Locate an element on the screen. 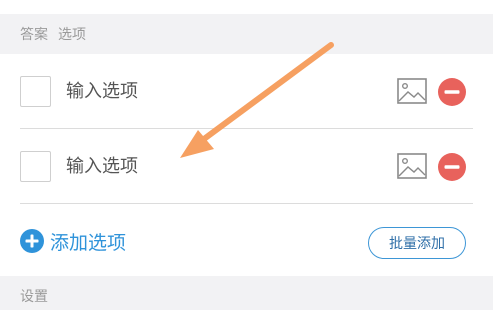 This screenshot has width=493, height=310. settings-header-label: 设置 is located at coordinates (34, 297).